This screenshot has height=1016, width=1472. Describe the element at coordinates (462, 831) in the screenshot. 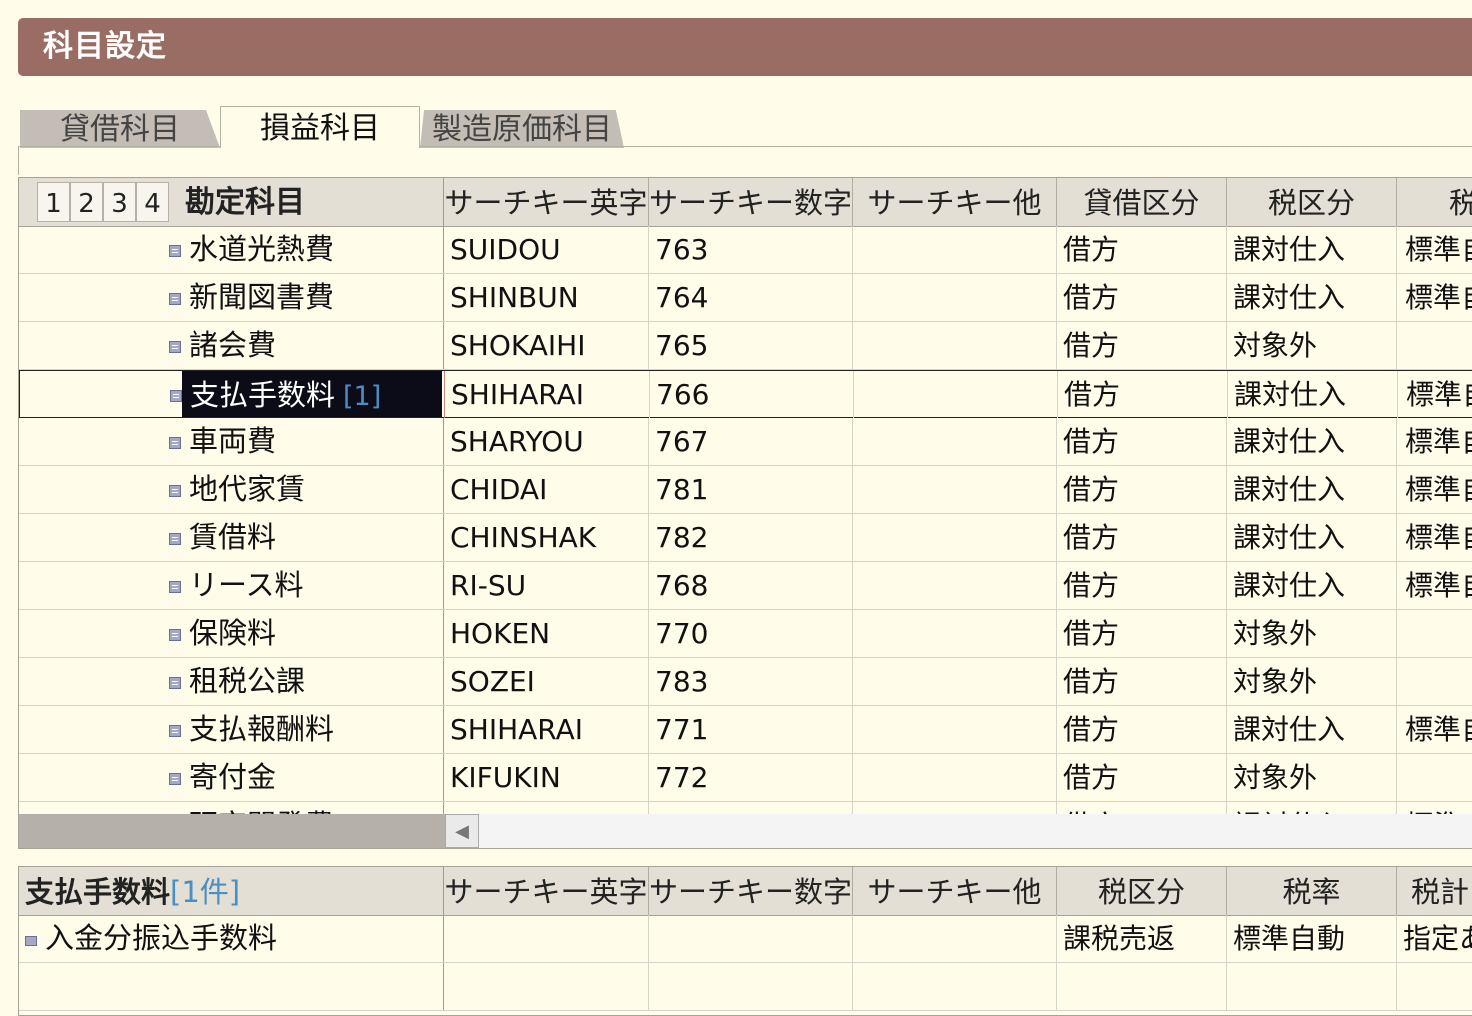

I see `scroll-left-arrow-icon: ◀` at that location.